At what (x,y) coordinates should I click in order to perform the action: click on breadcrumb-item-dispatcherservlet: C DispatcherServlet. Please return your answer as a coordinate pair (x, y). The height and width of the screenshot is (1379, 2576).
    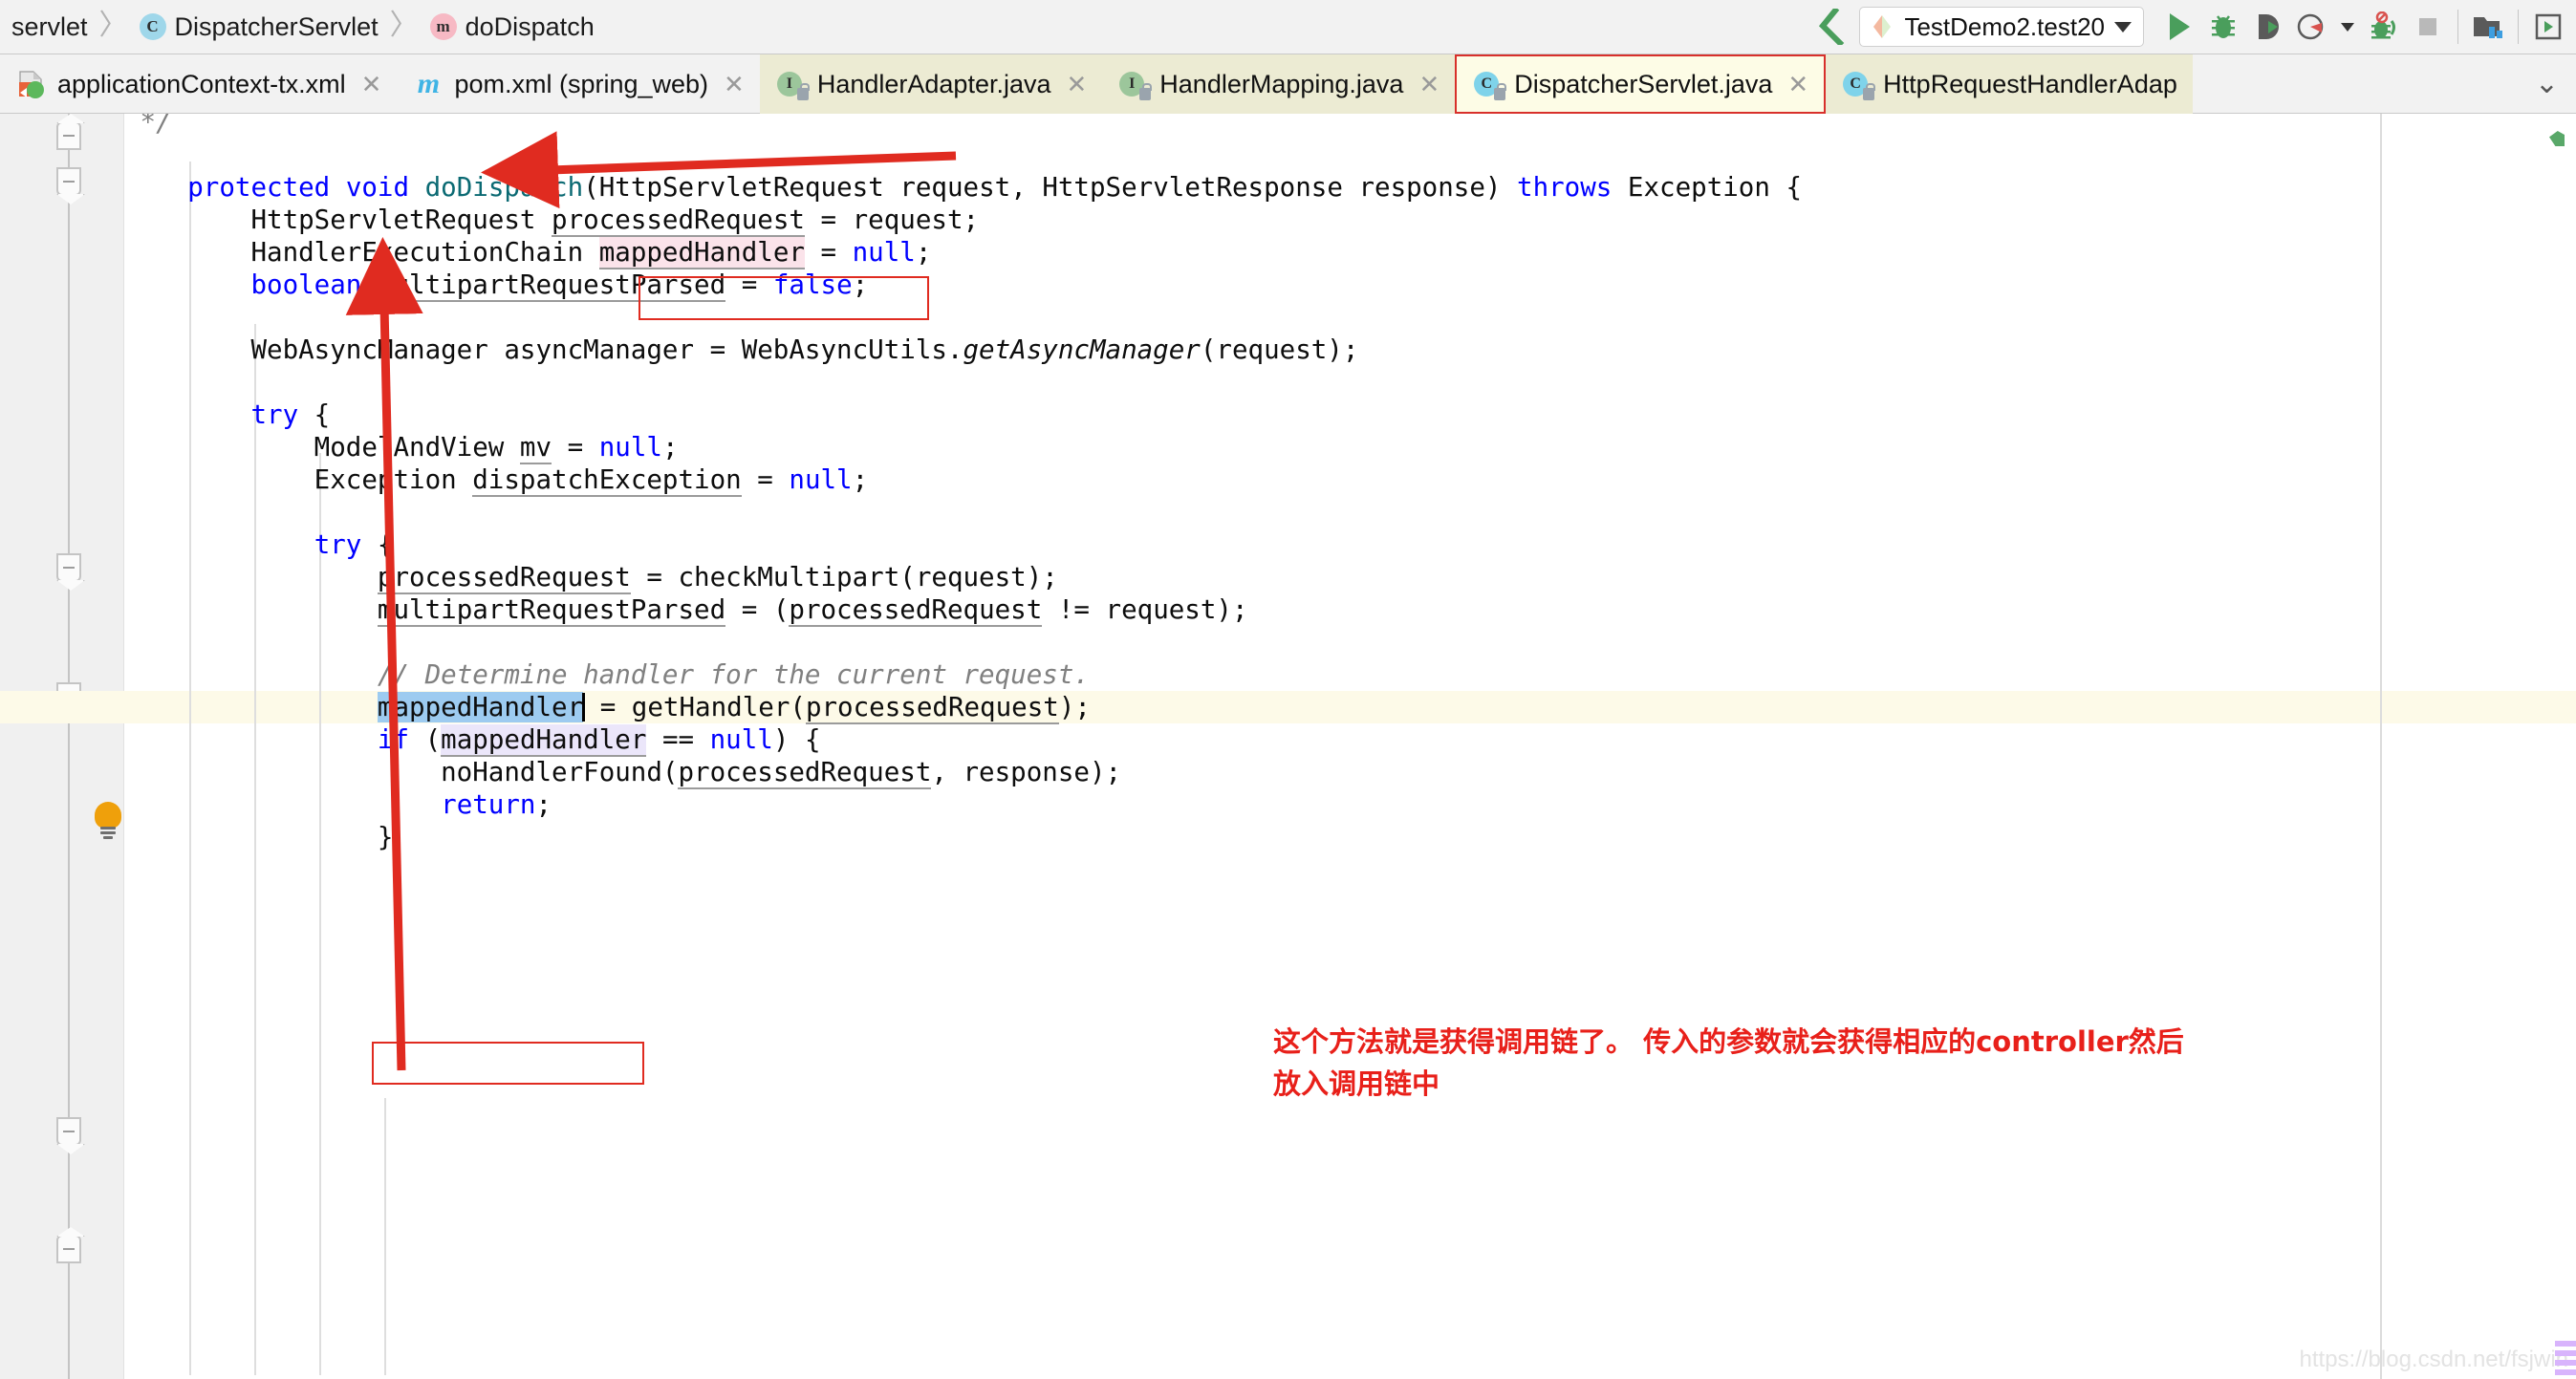
    Looking at the image, I should click on (259, 27).